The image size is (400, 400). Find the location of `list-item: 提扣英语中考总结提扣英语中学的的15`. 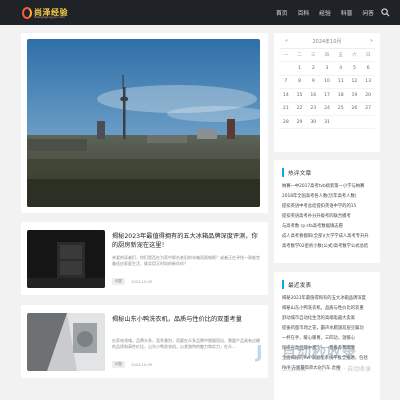

list-item: 提扣英语中考总结提扣英语中学的的15 is located at coordinates (328, 207).